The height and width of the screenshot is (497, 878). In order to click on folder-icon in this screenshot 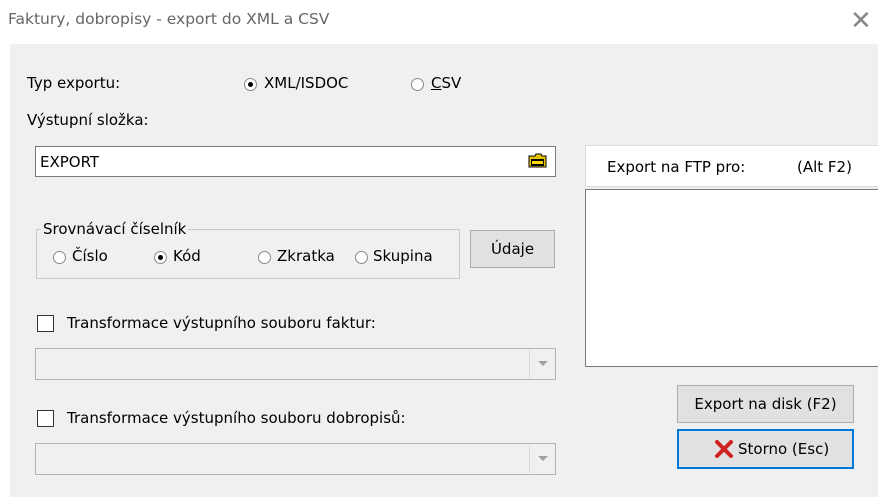, I will do `click(538, 161)`.